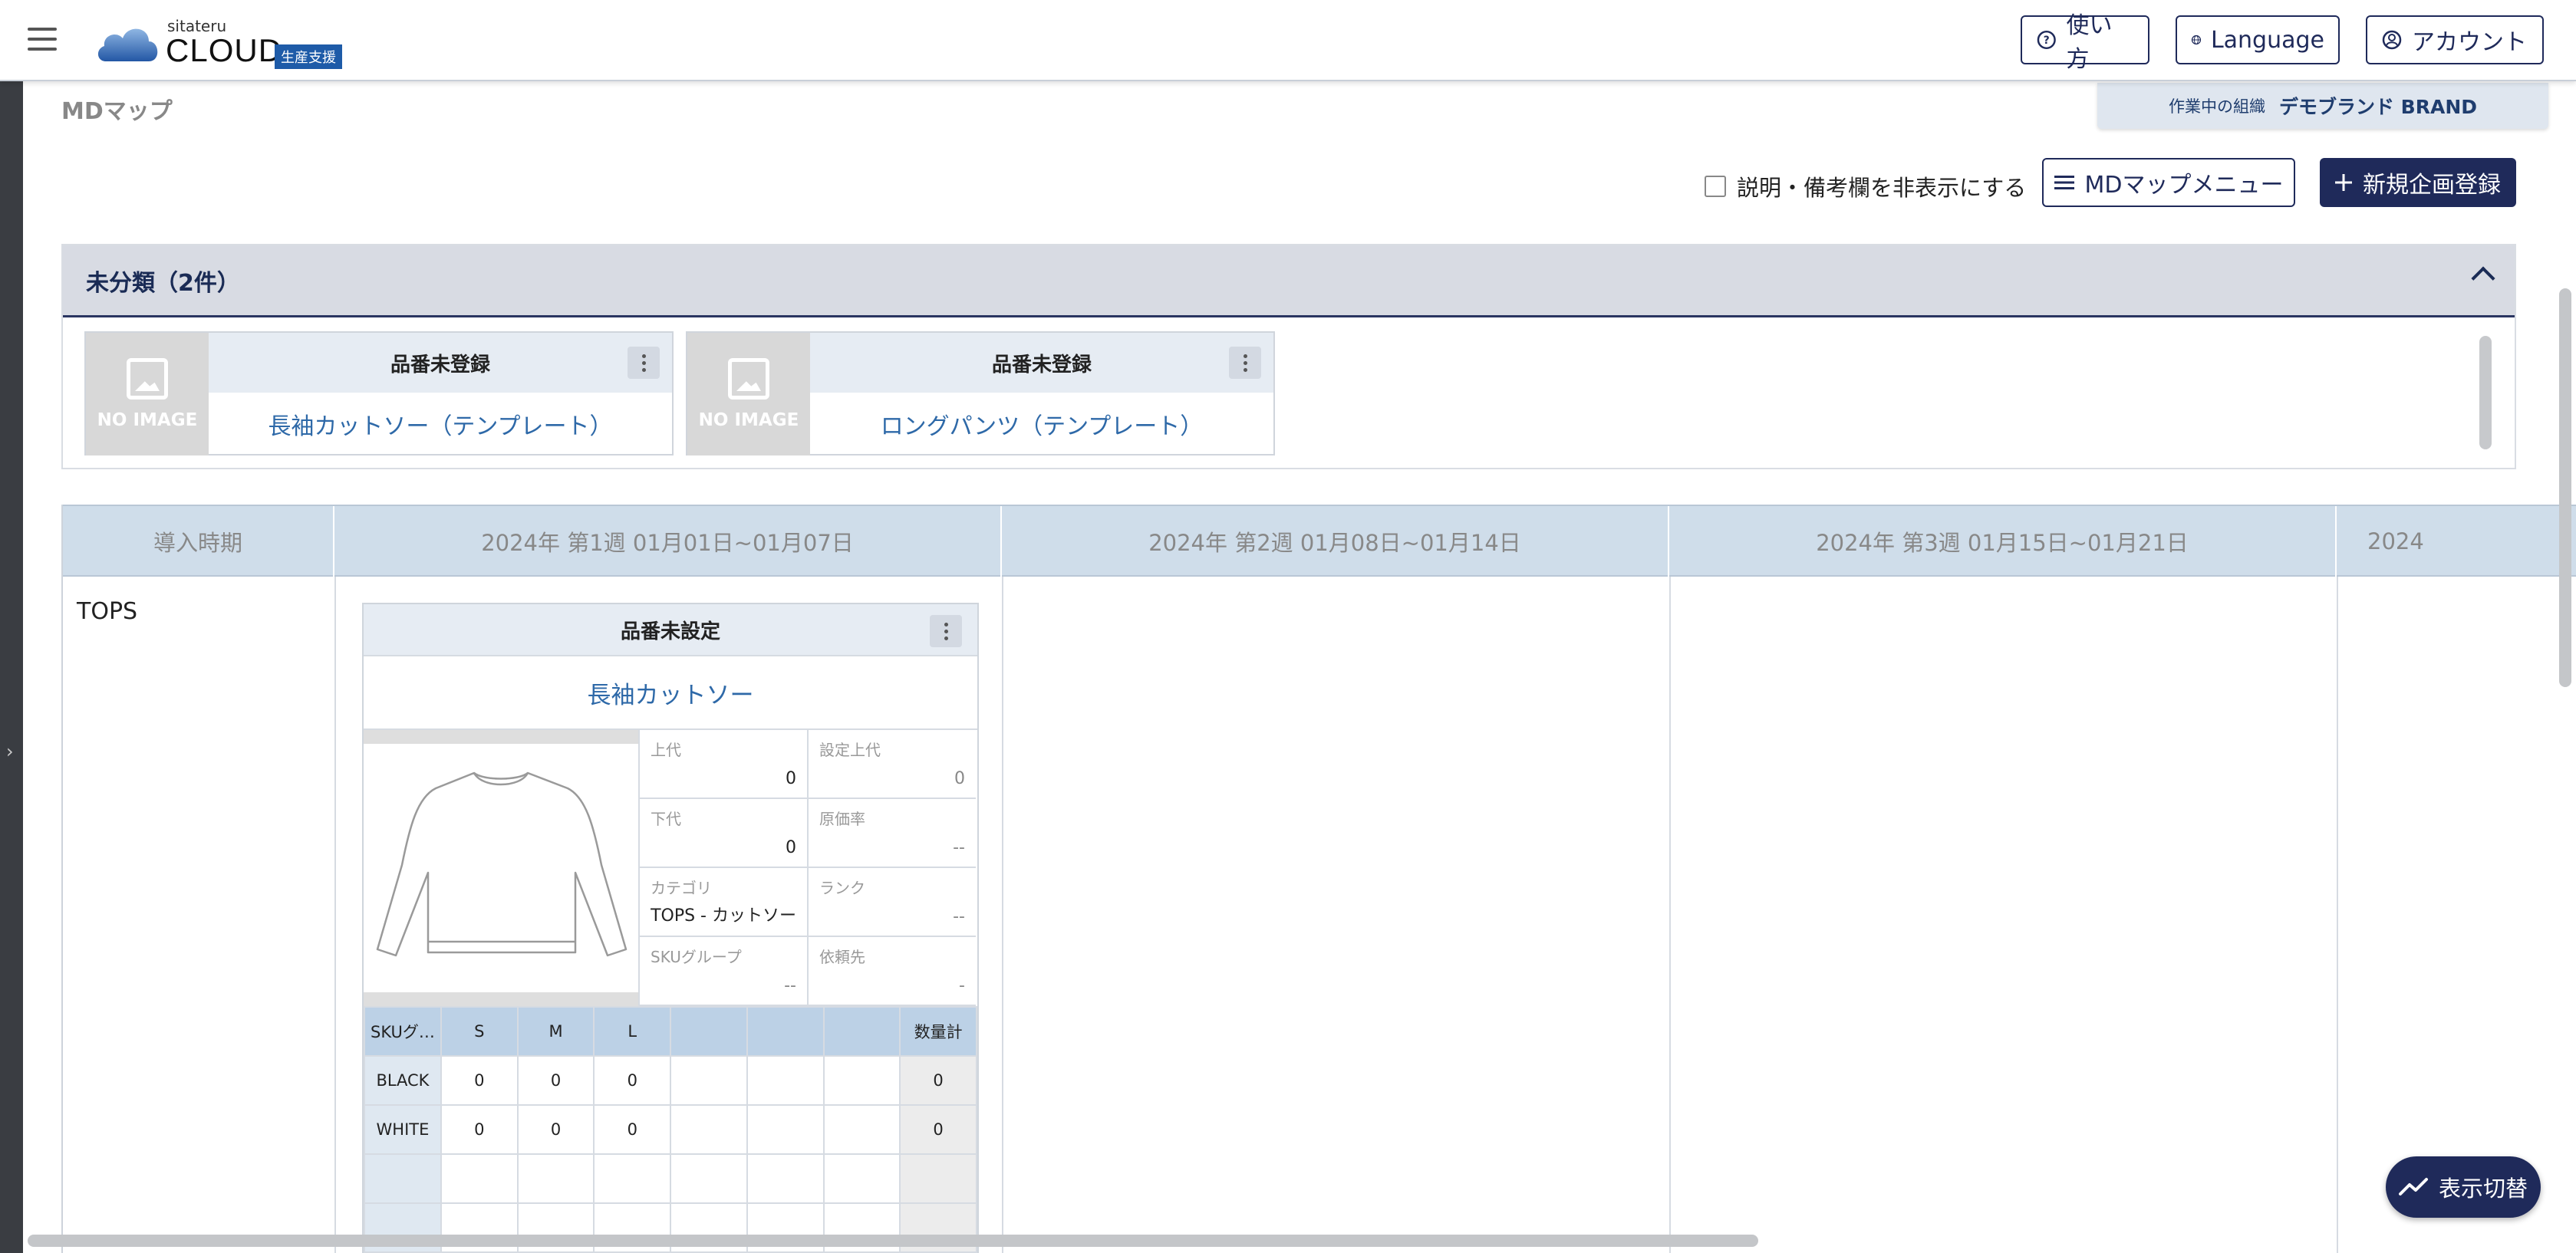 The image size is (2576, 1253). What do you see at coordinates (127, 44) in the screenshot?
I see `cloud-logo-icon` at bounding box center [127, 44].